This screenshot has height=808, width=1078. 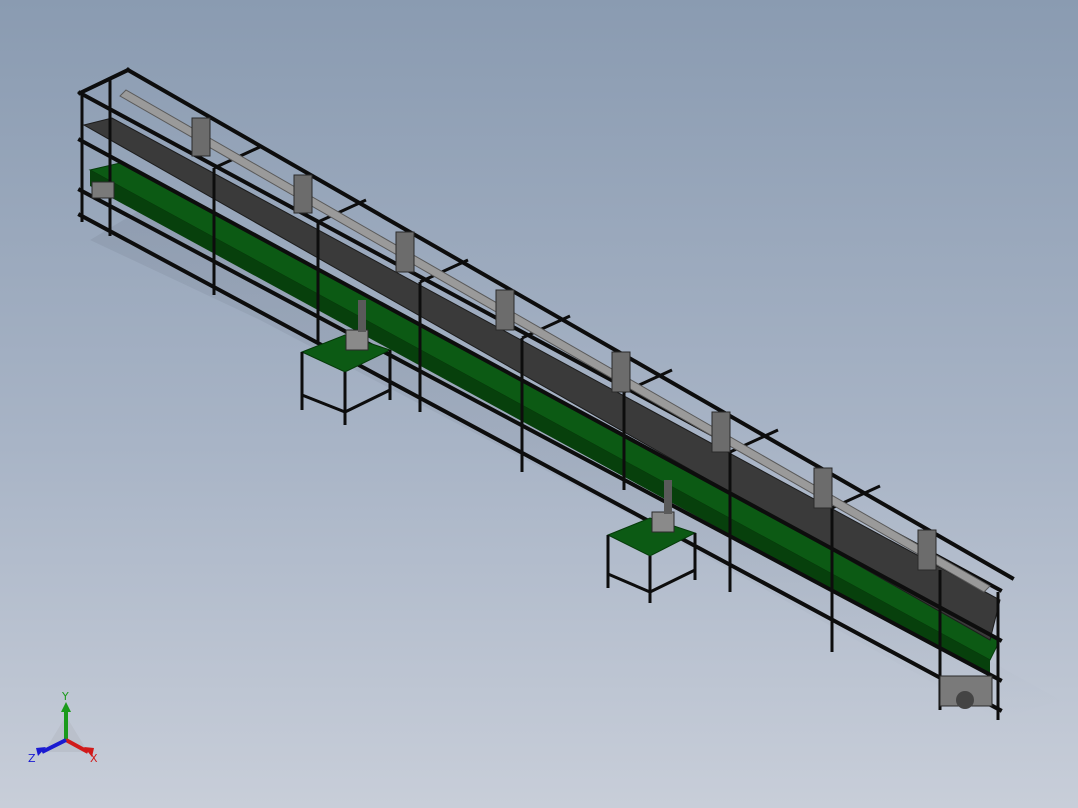 I want to click on y-axis-label: Y, so click(x=65, y=696).